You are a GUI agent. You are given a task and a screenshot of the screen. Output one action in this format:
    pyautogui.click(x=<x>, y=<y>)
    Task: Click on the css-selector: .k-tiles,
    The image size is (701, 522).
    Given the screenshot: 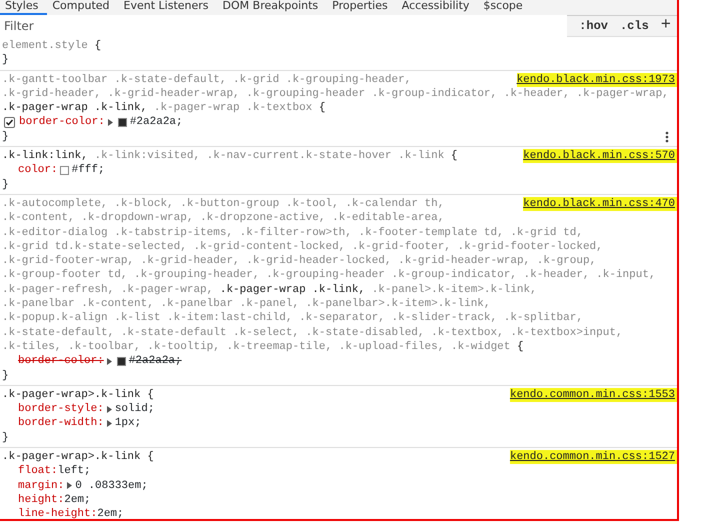 What is the action you would take?
    pyautogui.click(x=32, y=346)
    